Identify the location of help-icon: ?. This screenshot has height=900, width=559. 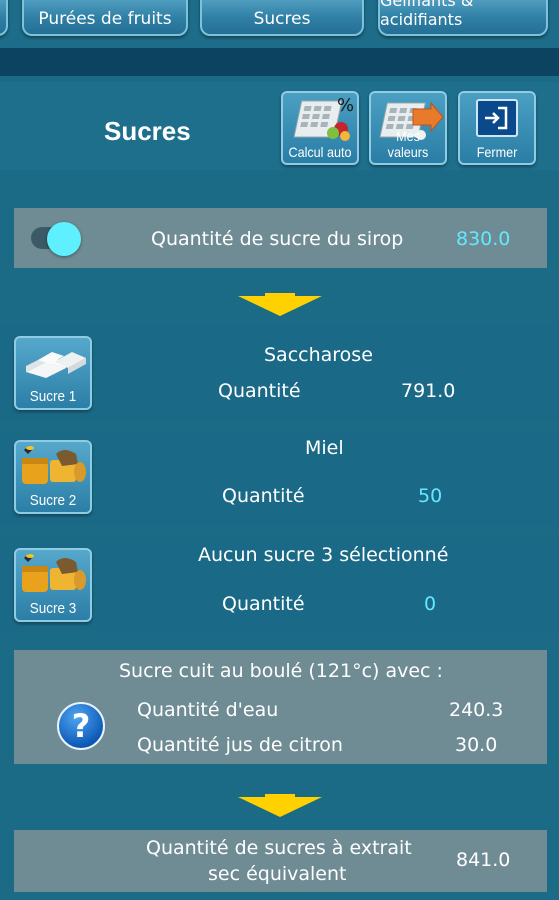
(81, 726).